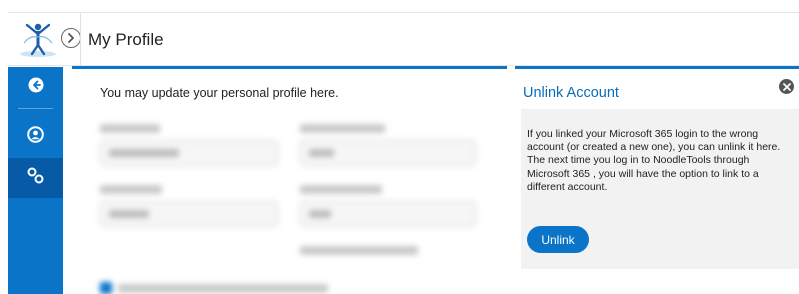 This screenshot has height=294, width=799. What do you see at coordinates (71, 38) in the screenshot?
I see `chevron-right-circle-icon` at bounding box center [71, 38].